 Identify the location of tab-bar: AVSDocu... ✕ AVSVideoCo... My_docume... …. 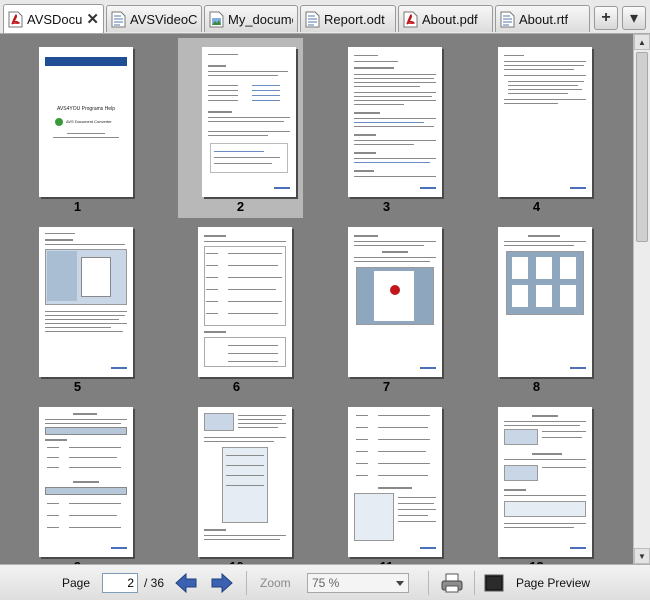
(325, 17).